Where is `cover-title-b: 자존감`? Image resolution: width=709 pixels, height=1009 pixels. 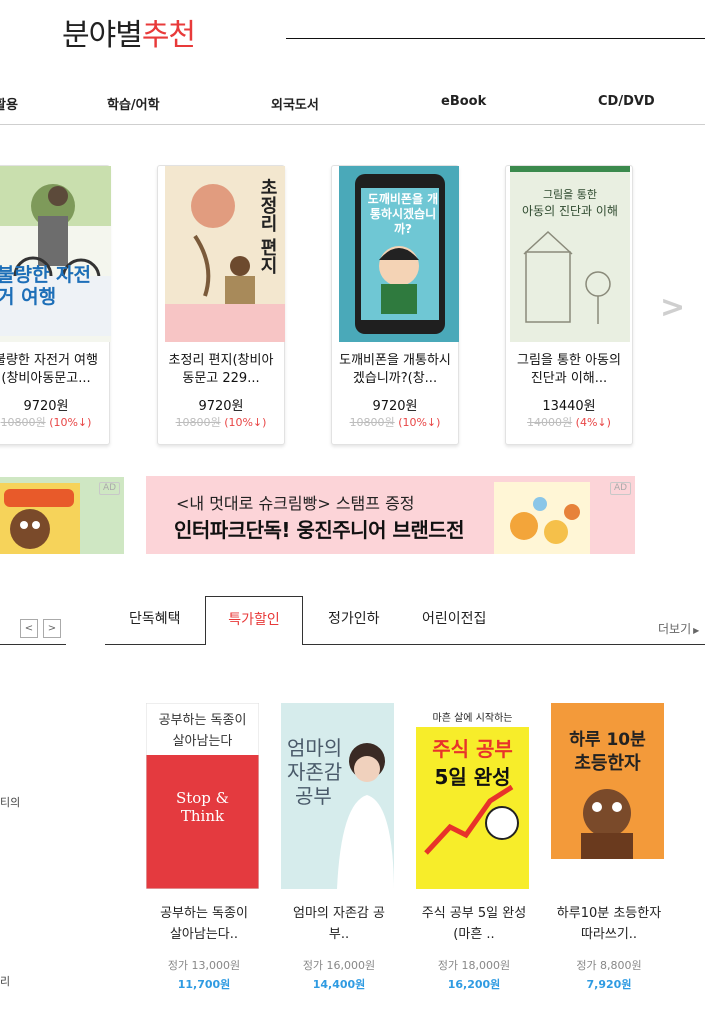 cover-title-b: 자존감 is located at coordinates (315, 772).